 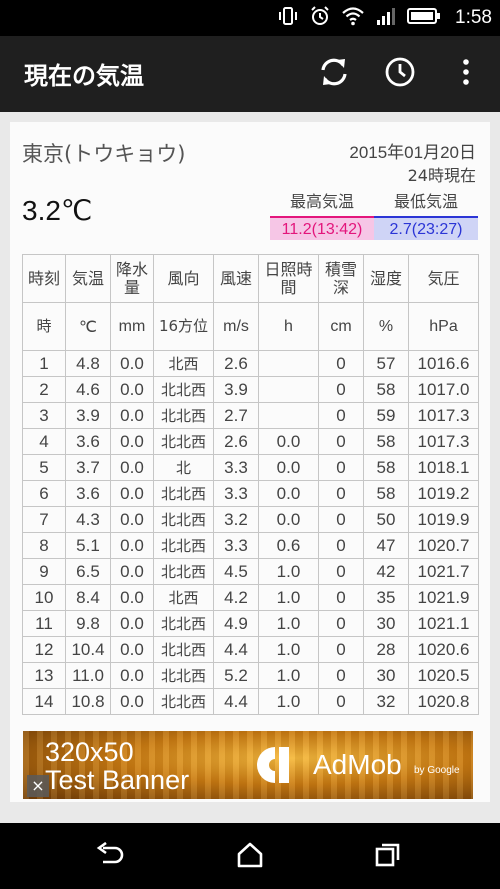 What do you see at coordinates (183, 326) in the screenshot?
I see `unit-wind-dir: 16方位` at bounding box center [183, 326].